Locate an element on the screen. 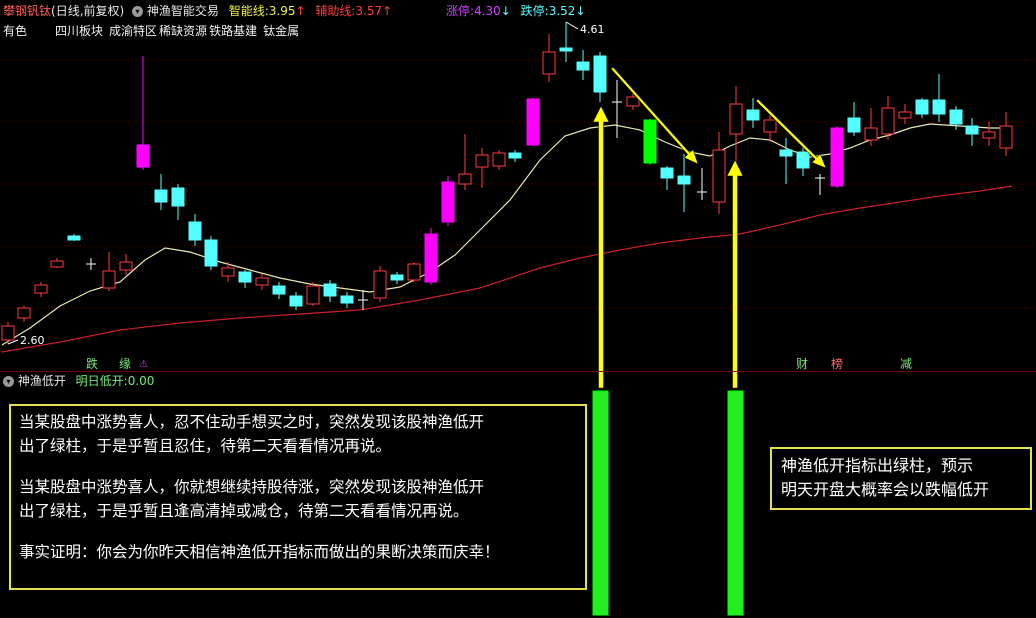 This screenshot has height=618, width=1036. annotation-line: 当某股盘中涨势喜人，忍不住动手想买之时，突然发现该股神渔低开 is located at coordinates (252, 422).